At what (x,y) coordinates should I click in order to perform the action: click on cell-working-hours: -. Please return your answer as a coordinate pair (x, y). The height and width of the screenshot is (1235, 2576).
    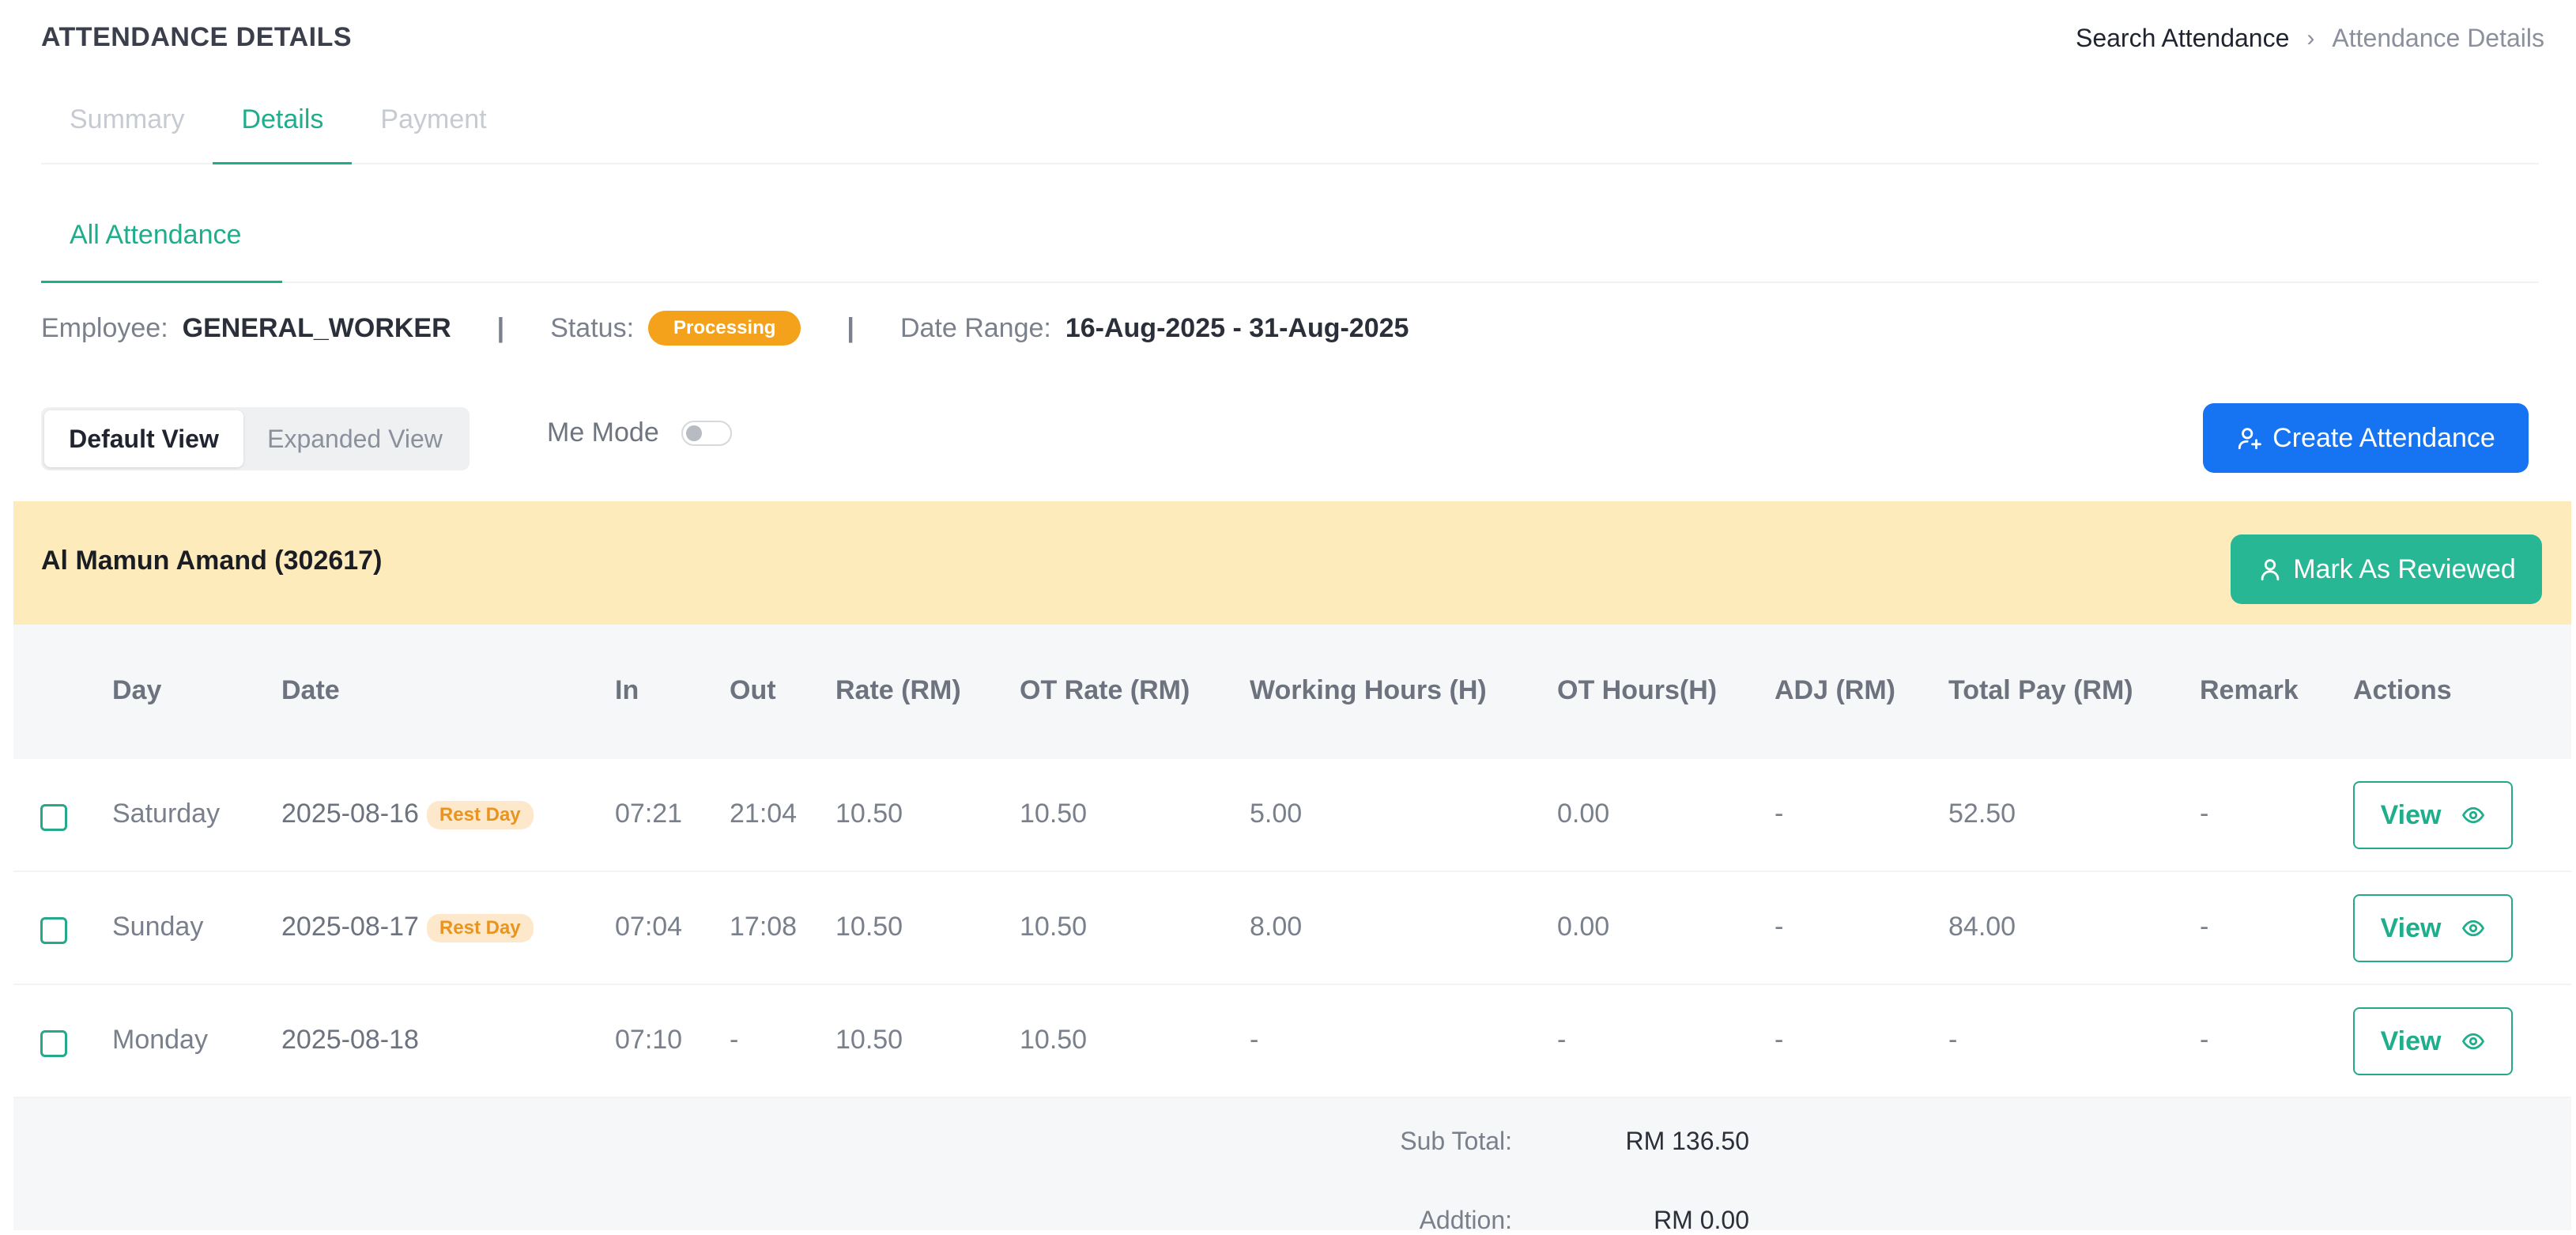
    Looking at the image, I should click on (1254, 1040).